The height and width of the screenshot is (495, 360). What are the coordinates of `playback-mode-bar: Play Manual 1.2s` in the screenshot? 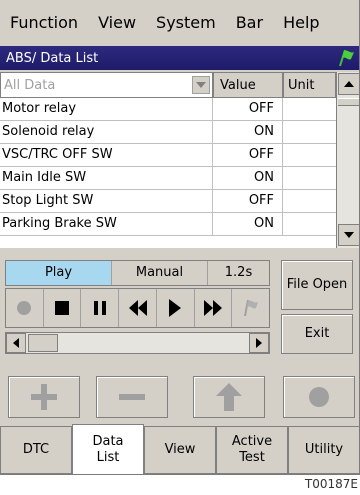 It's located at (137, 273).